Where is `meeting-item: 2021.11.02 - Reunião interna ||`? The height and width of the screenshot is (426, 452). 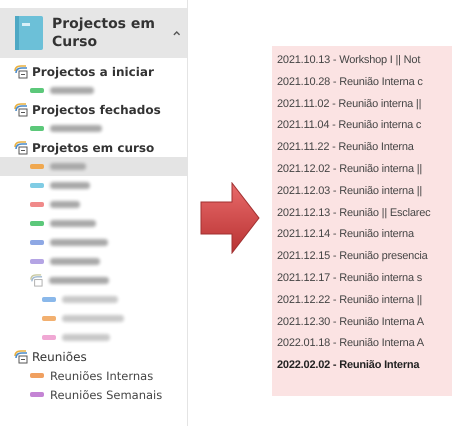 meeting-item: 2021.11.02 - Reunião interna || is located at coordinates (364, 105).